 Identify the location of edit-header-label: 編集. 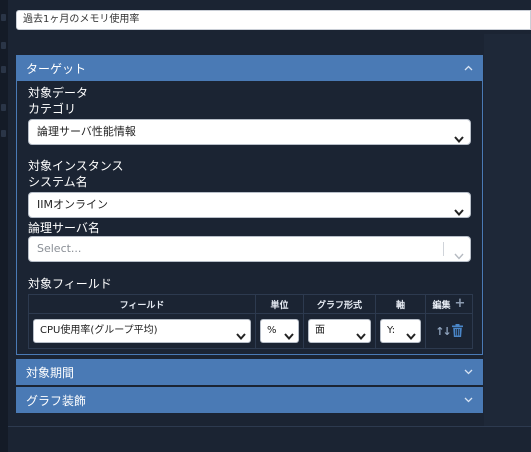
(441, 305).